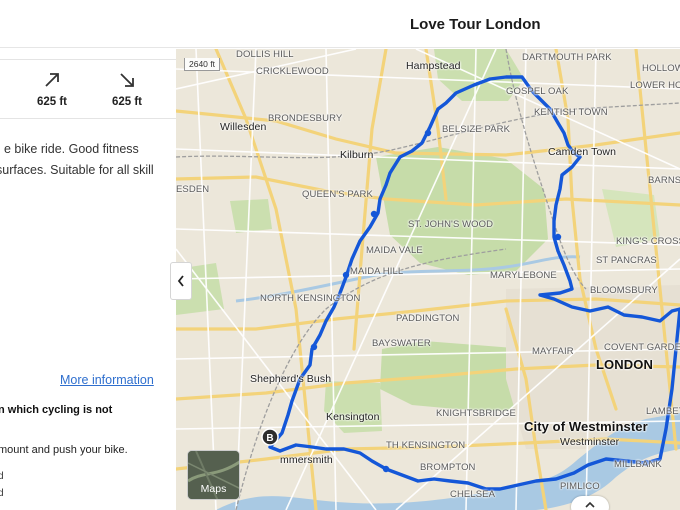 The width and height of the screenshot is (680, 510). Describe the element at coordinates (426, 445) in the screenshot. I see `map-label: TH KENSINGTON` at that location.